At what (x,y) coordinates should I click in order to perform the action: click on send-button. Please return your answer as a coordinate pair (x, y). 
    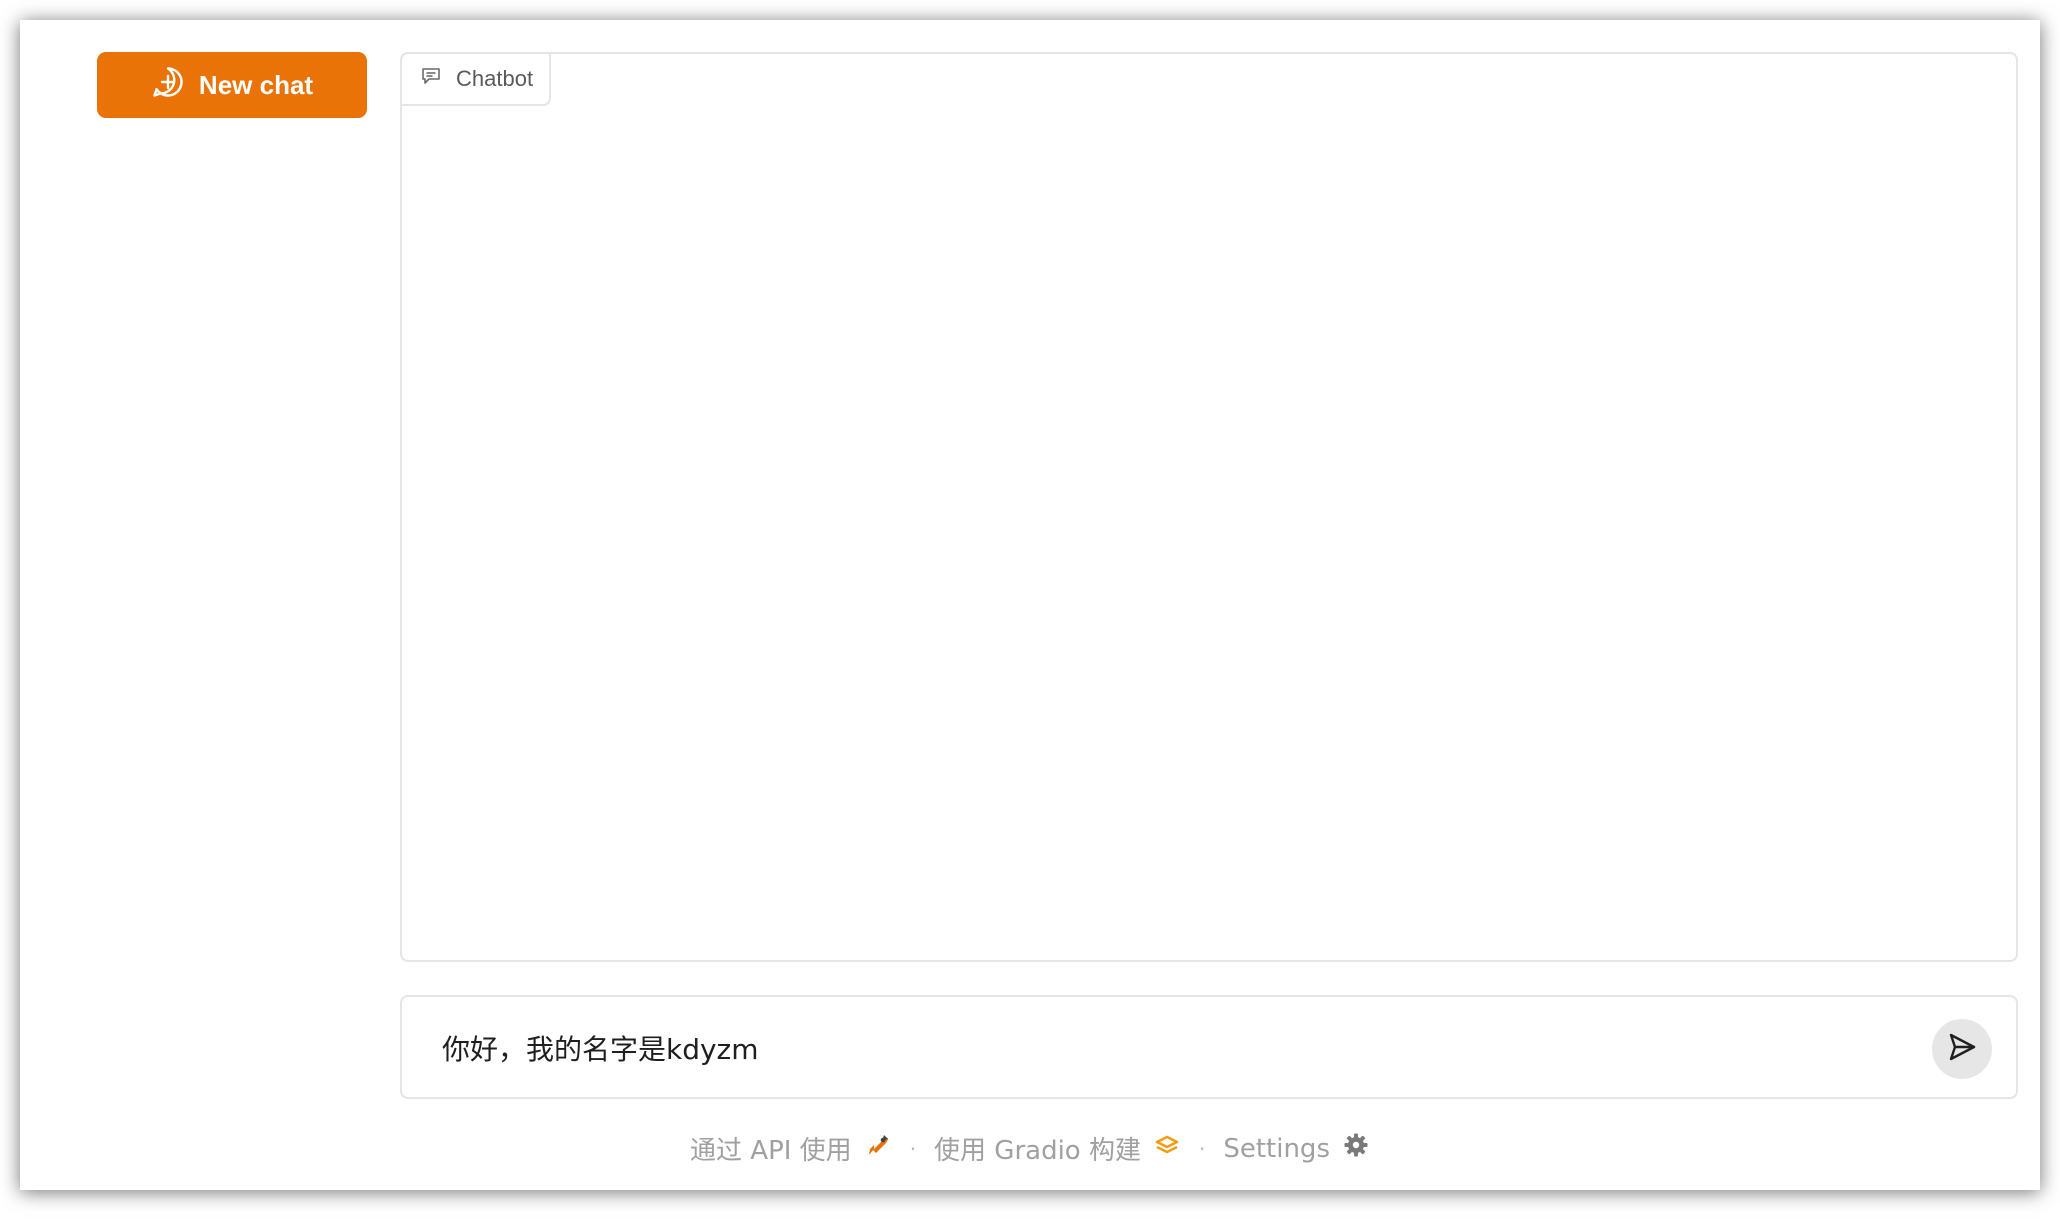
    Looking at the image, I should click on (1962, 1049).